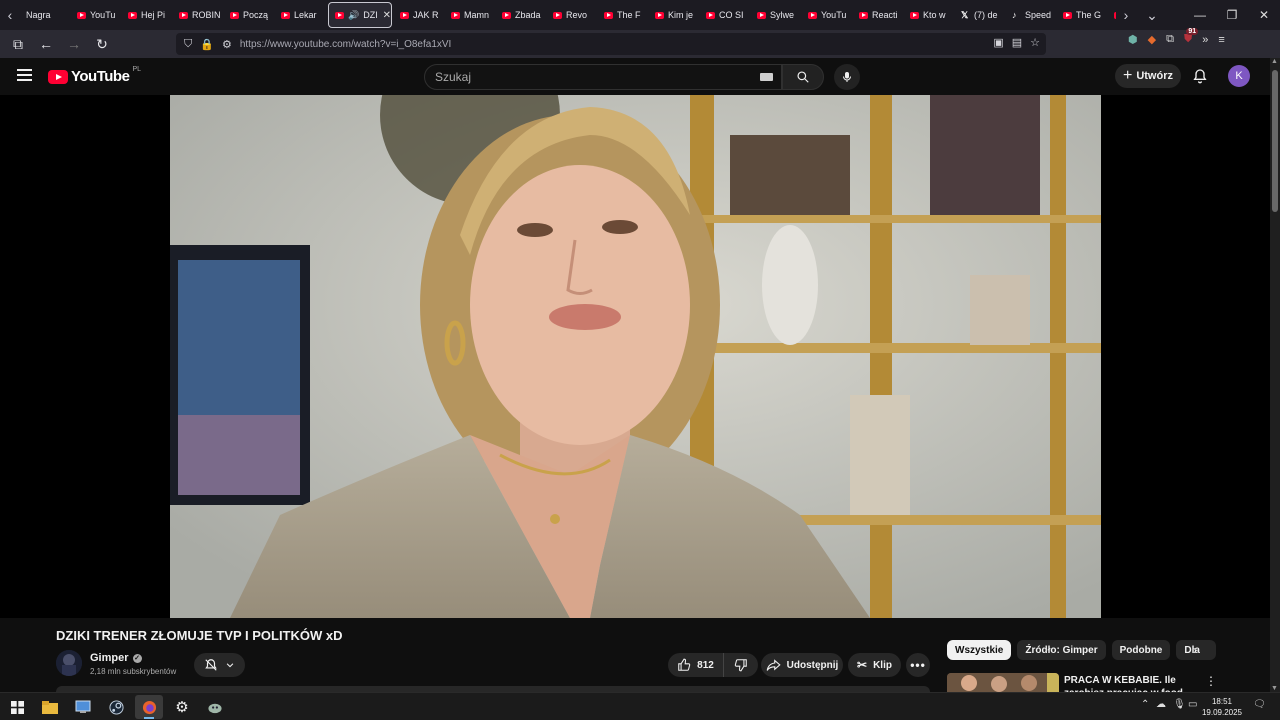 Image resolution: width=1280 pixels, height=720 pixels. I want to click on youtube-logo: YouTube PL, so click(94, 75).